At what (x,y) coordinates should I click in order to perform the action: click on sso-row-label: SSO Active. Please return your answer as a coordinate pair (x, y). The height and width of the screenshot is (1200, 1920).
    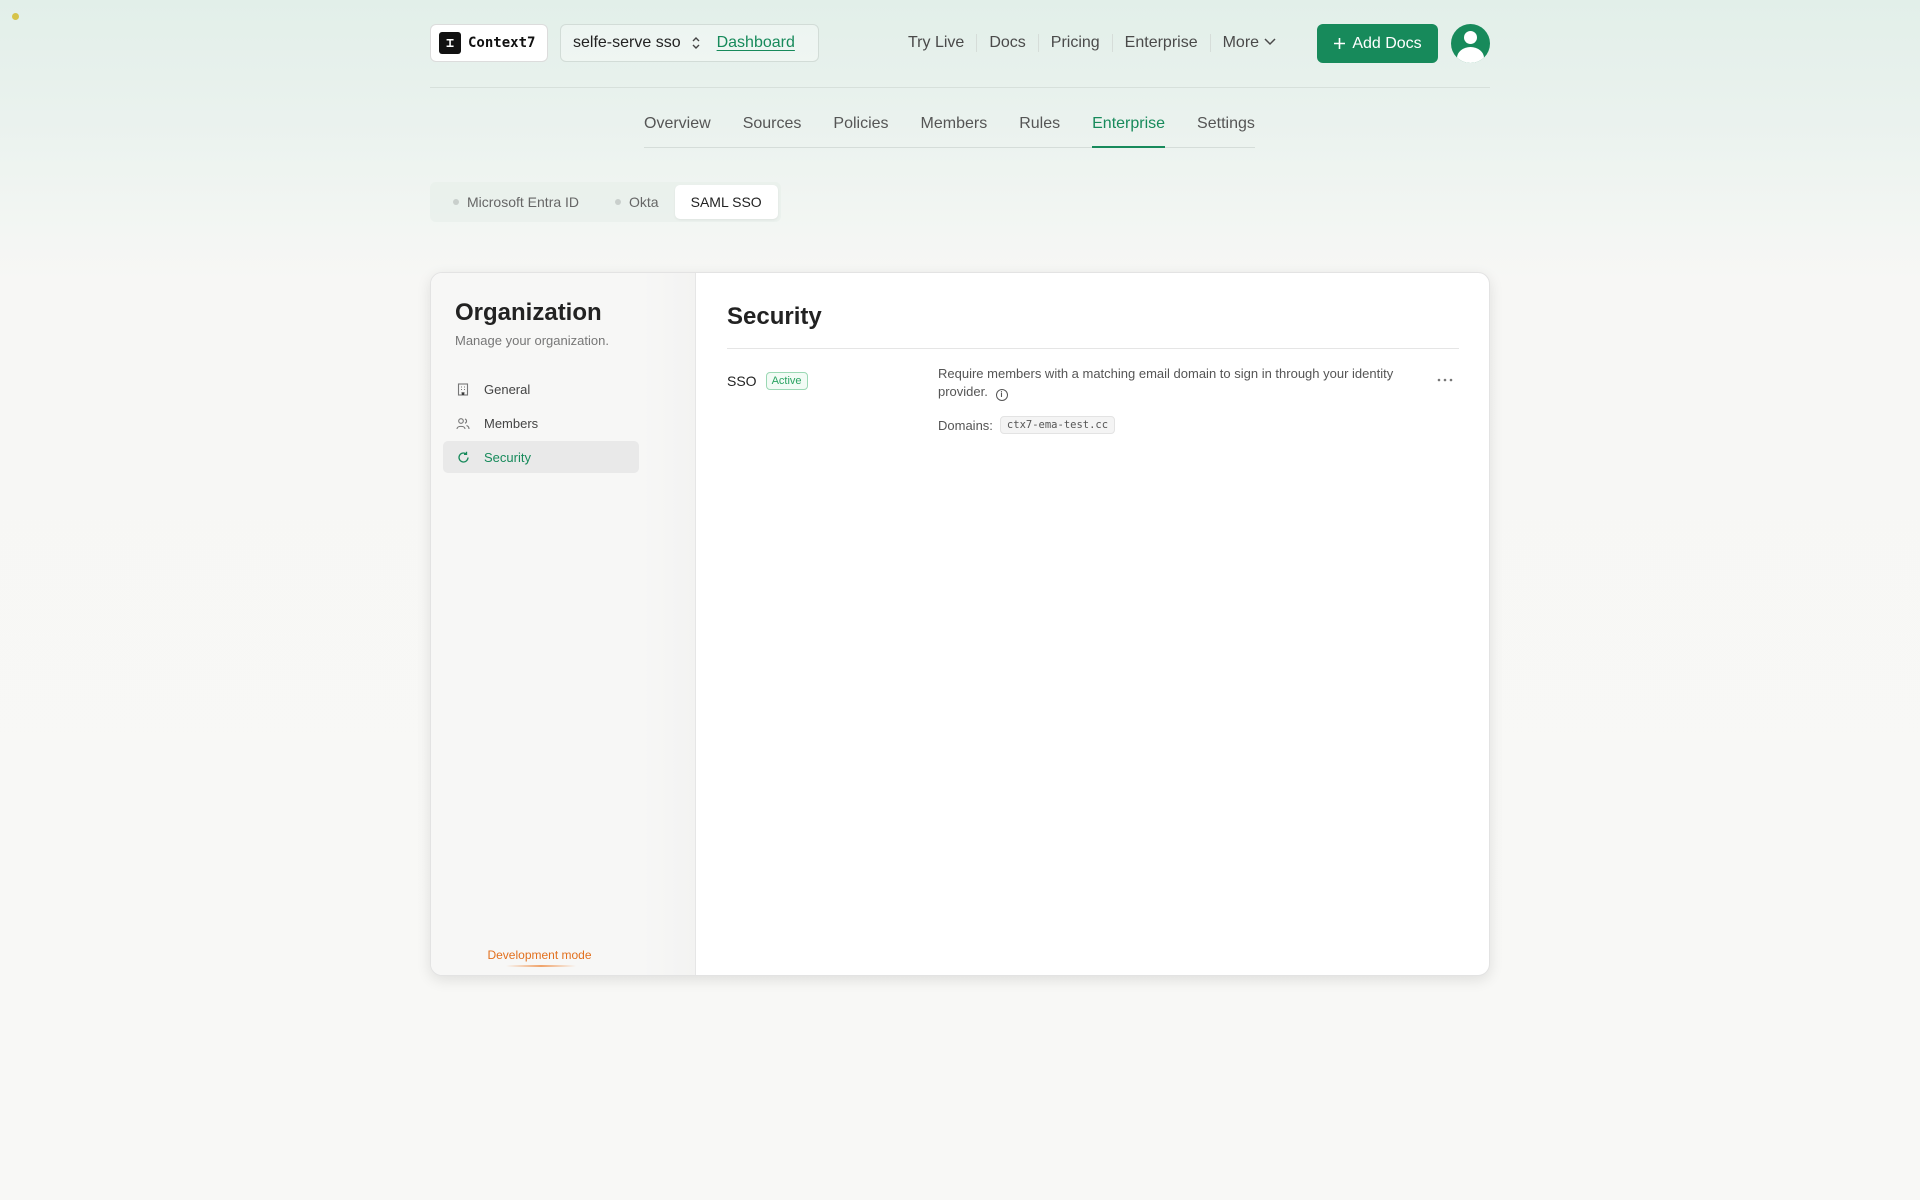
    Looking at the image, I should click on (767, 381).